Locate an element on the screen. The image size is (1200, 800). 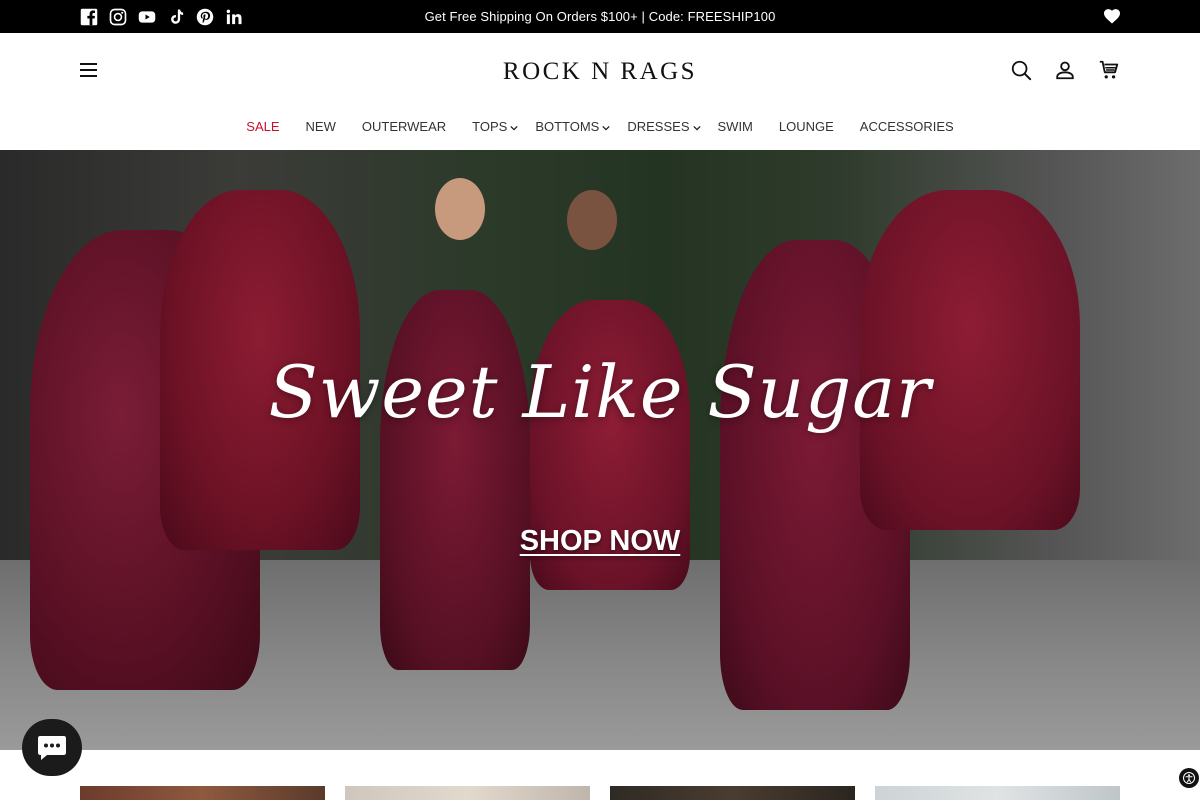
accessibility-icon is located at coordinates (1189, 778).